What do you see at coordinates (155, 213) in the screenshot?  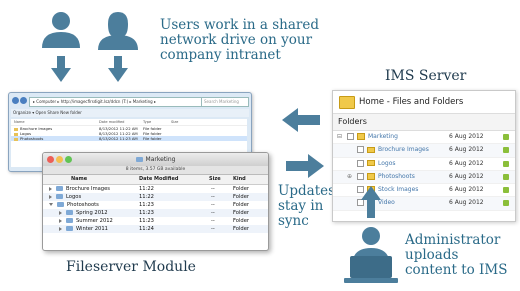 I see `list-item: Spring 2012 11:23 -- Folder` at bounding box center [155, 213].